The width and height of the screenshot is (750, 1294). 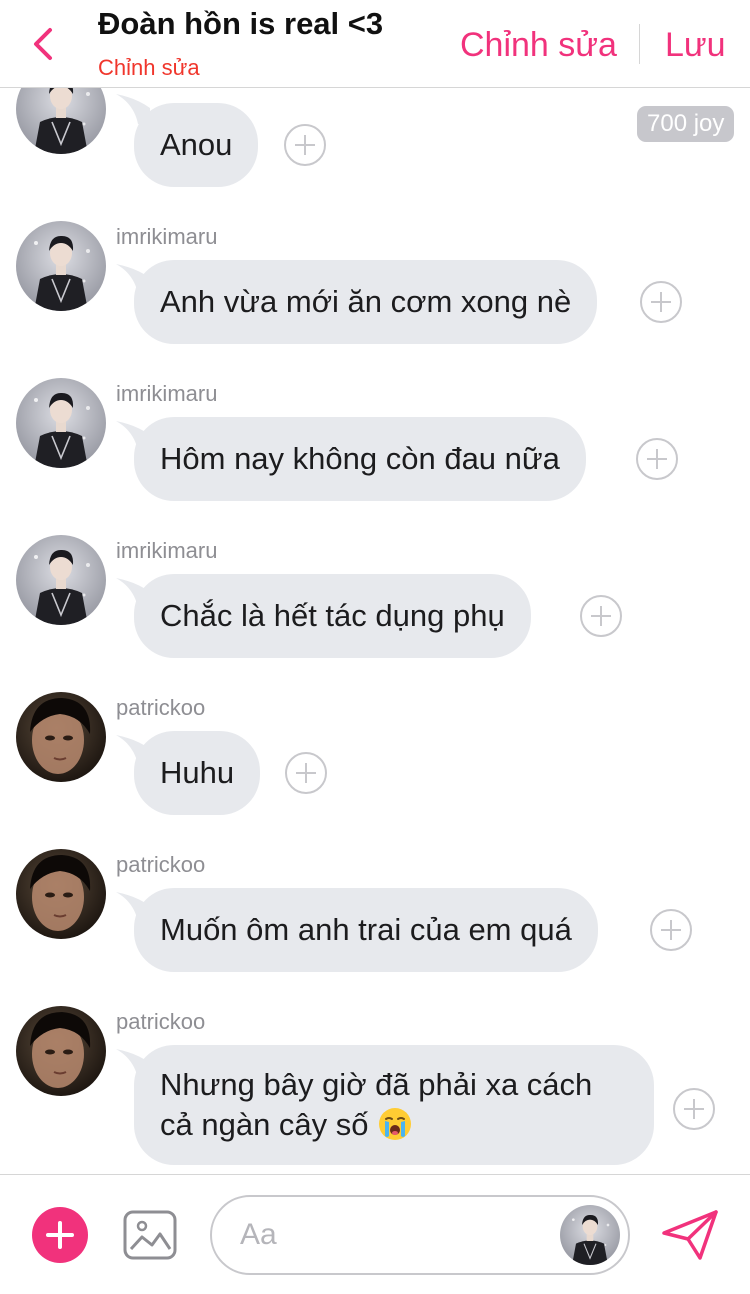 I want to click on image-gallery-icon, so click(x=150, y=1235).